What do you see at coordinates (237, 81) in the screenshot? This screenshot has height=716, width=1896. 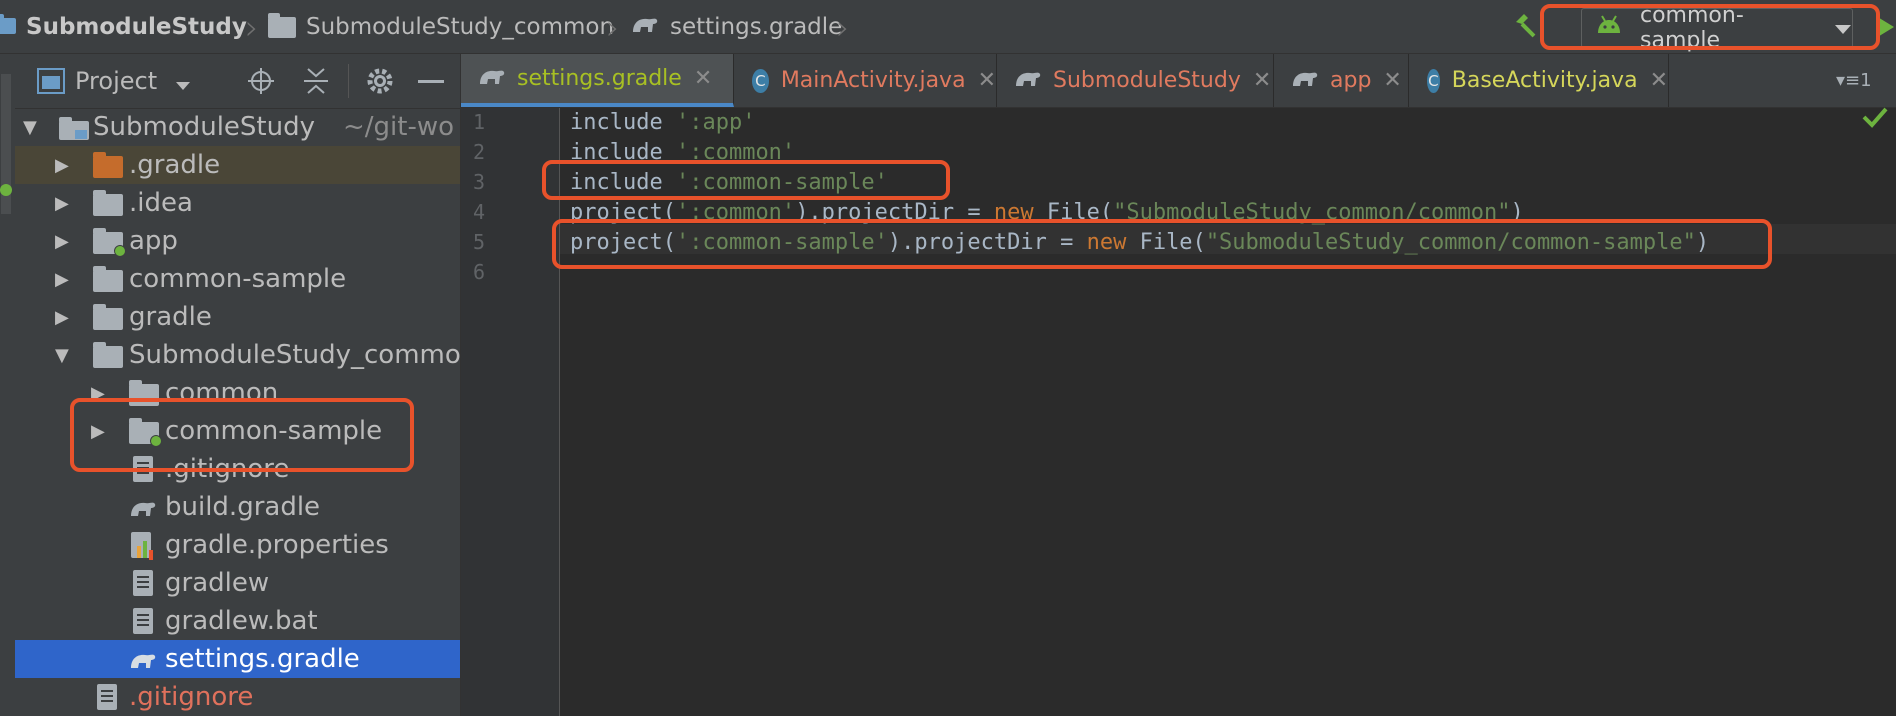 I see `project-panel-header: Project` at bounding box center [237, 81].